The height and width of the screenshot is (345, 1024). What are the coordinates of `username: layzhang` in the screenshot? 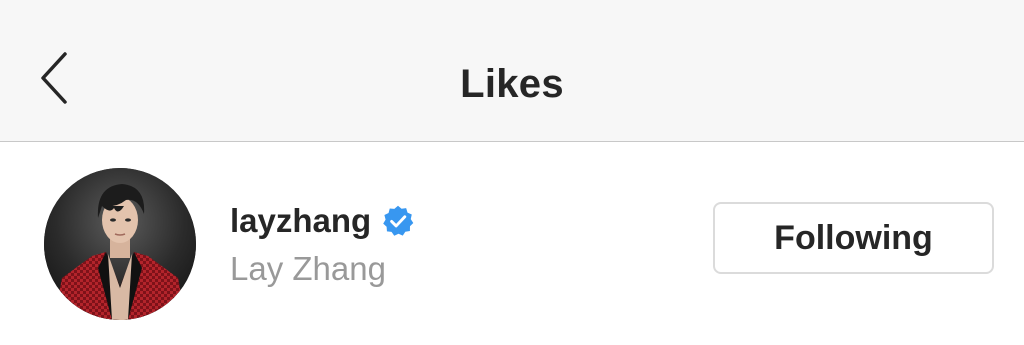 It's located at (300, 221).